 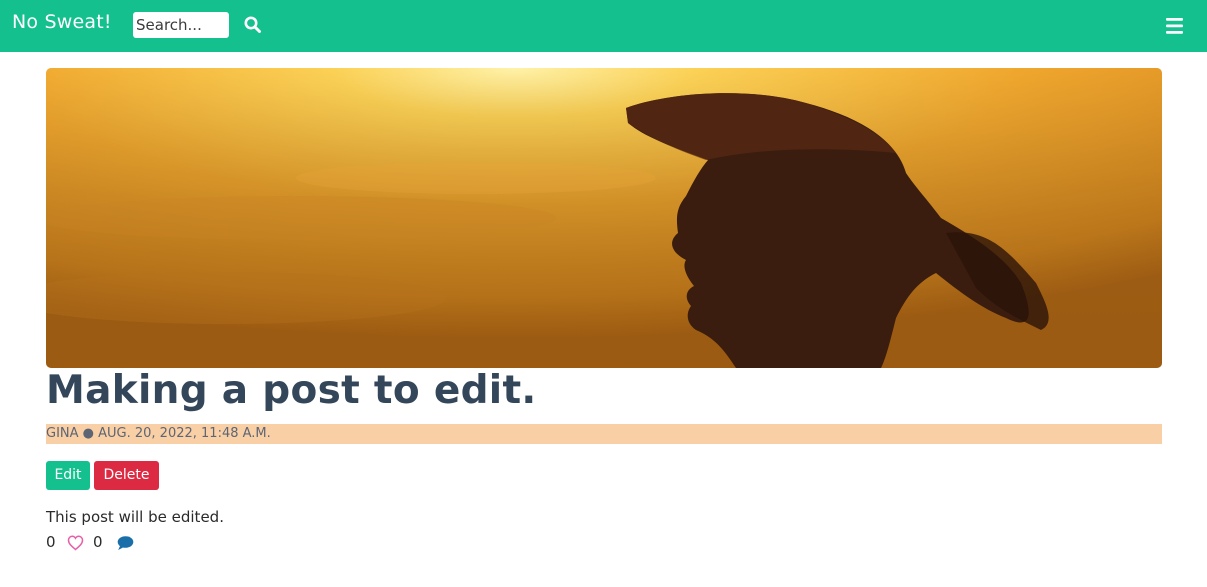 What do you see at coordinates (75, 543) in the screenshot?
I see `heart-outline-icon` at bounding box center [75, 543].